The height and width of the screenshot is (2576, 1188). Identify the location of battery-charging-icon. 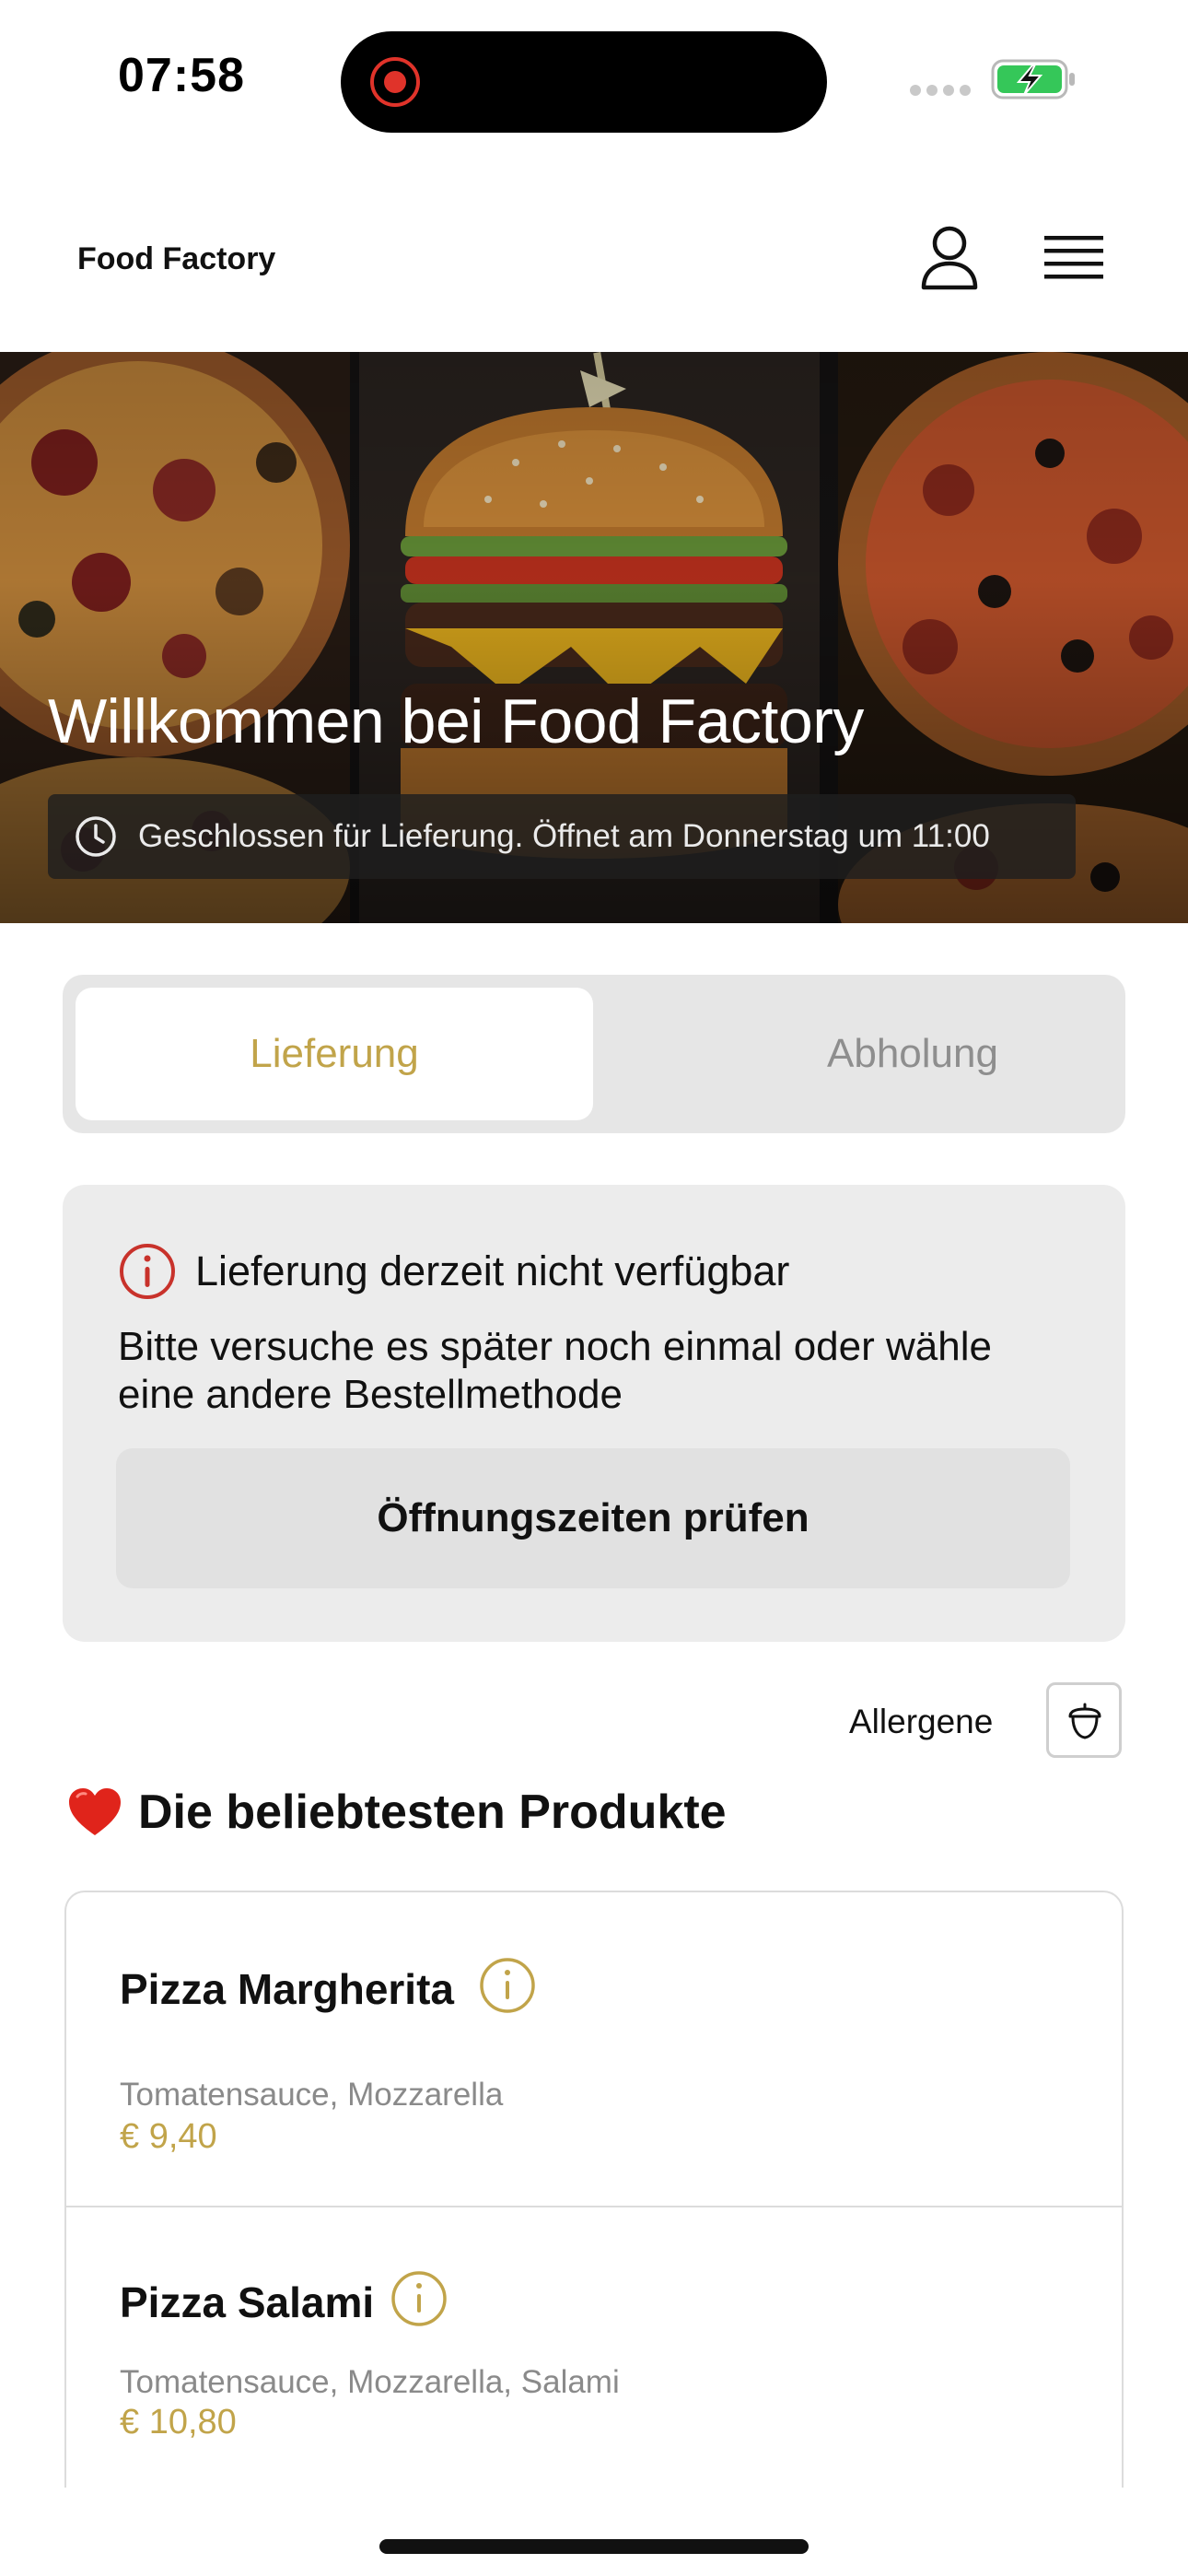
(1033, 79).